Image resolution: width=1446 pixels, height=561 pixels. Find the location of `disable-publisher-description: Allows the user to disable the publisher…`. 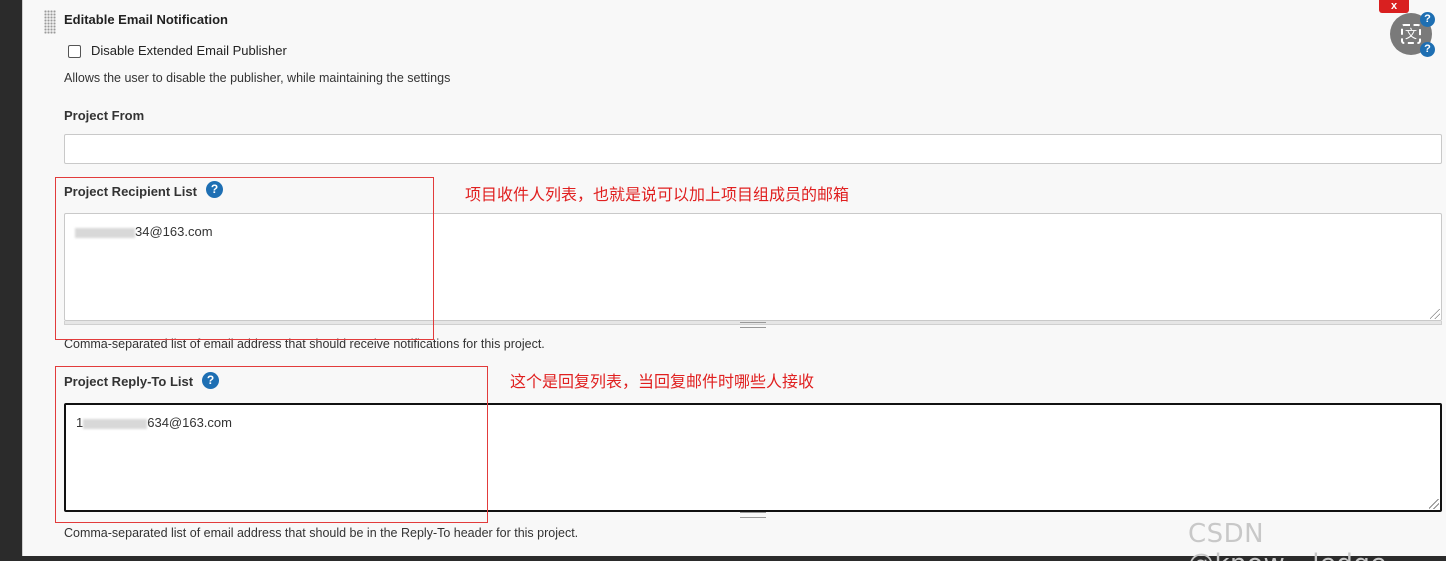

disable-publisher-description: Allows the user to disable the publisher… is located at coordinates (257, 78).